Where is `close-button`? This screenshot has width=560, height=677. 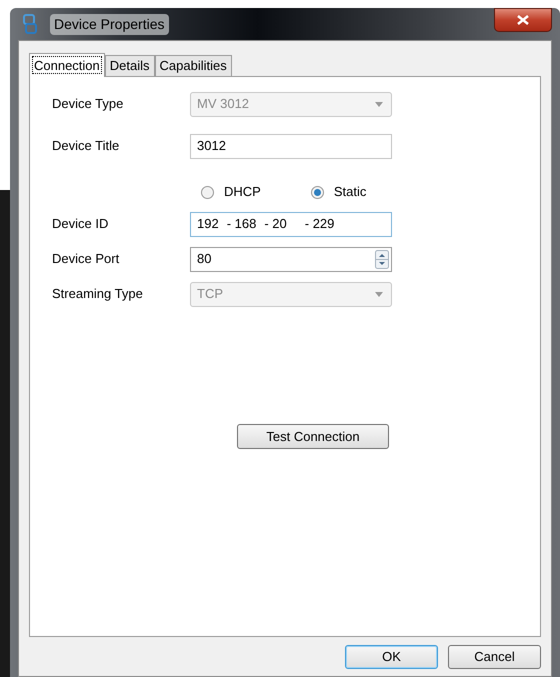 close-button is located at coordinates (523, 20).